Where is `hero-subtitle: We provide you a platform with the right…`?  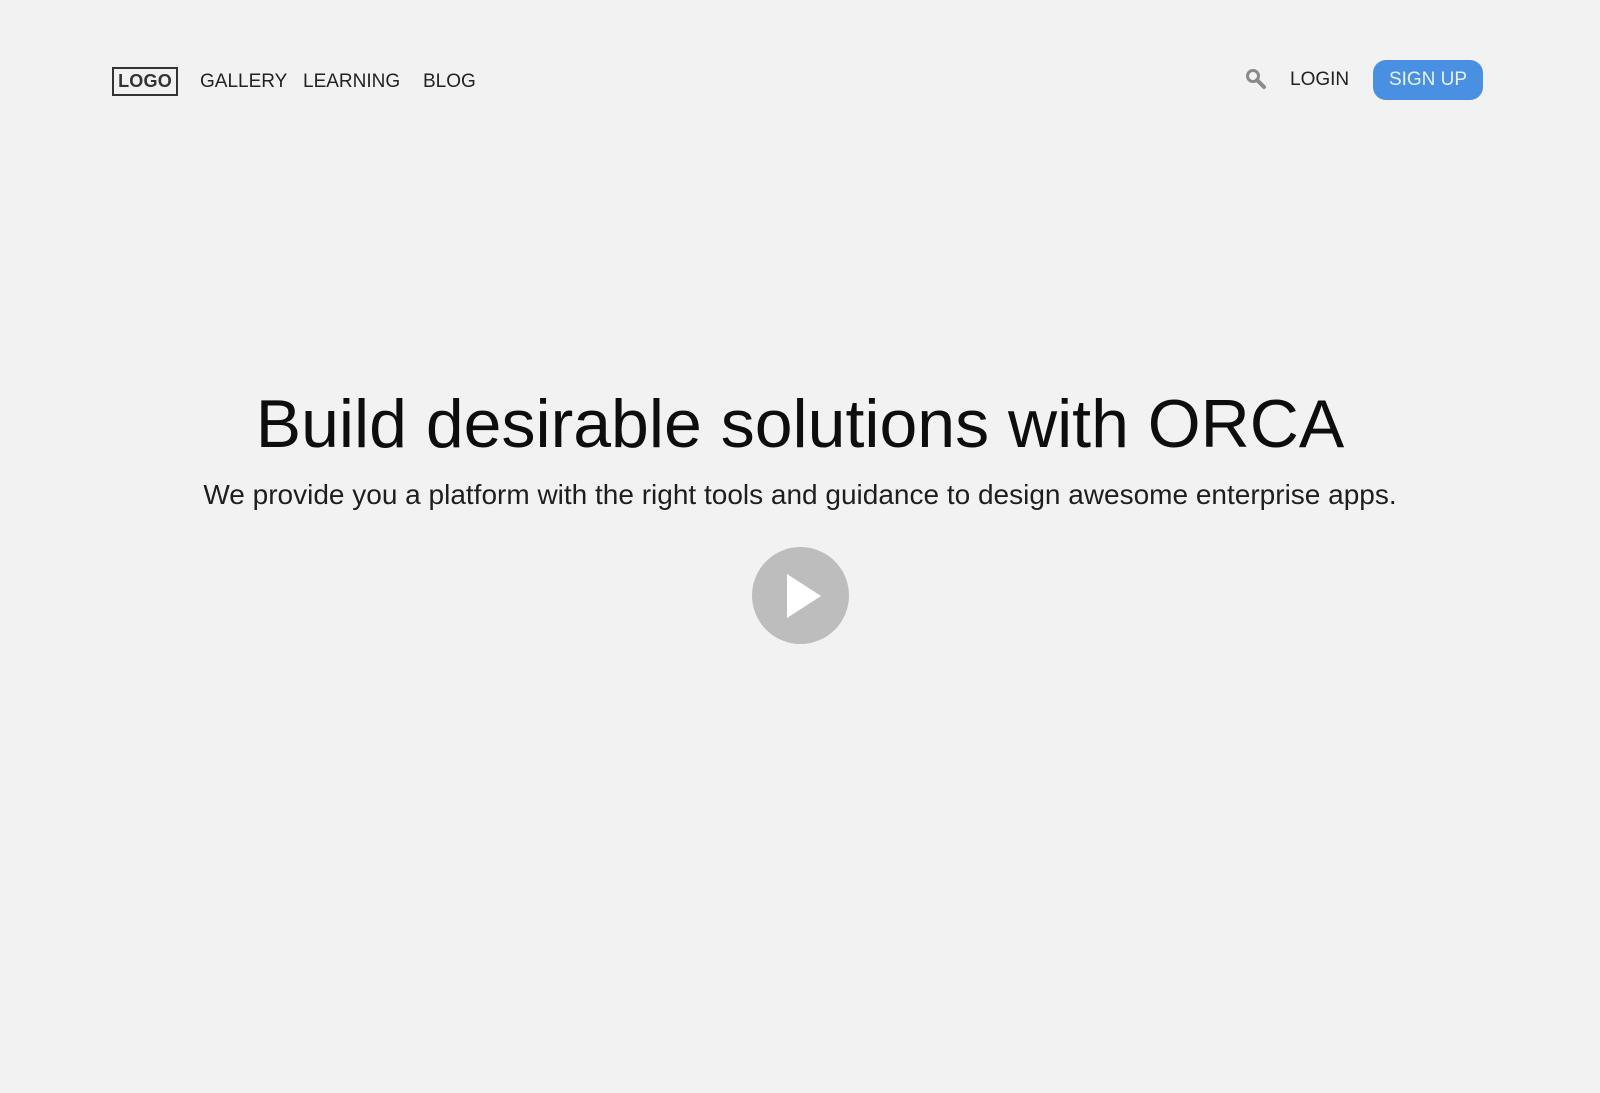
hero-subtitle: We provide you a platform with the right… is located at coordinates (800, 494).